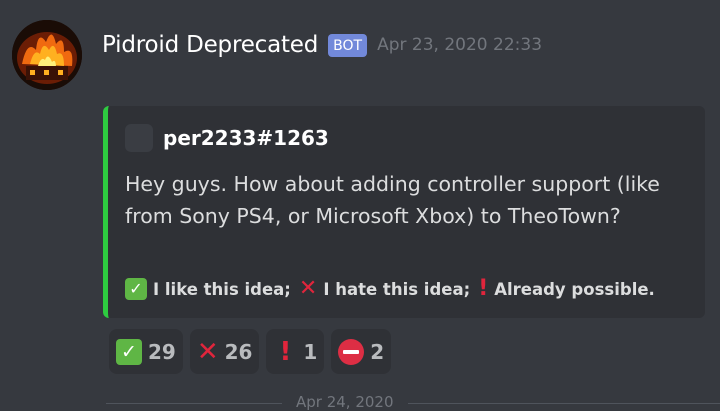 The height and width of the screenshot is (411, 720). I want to click on reaction-cross: ✕ 26, so click(224, 351).